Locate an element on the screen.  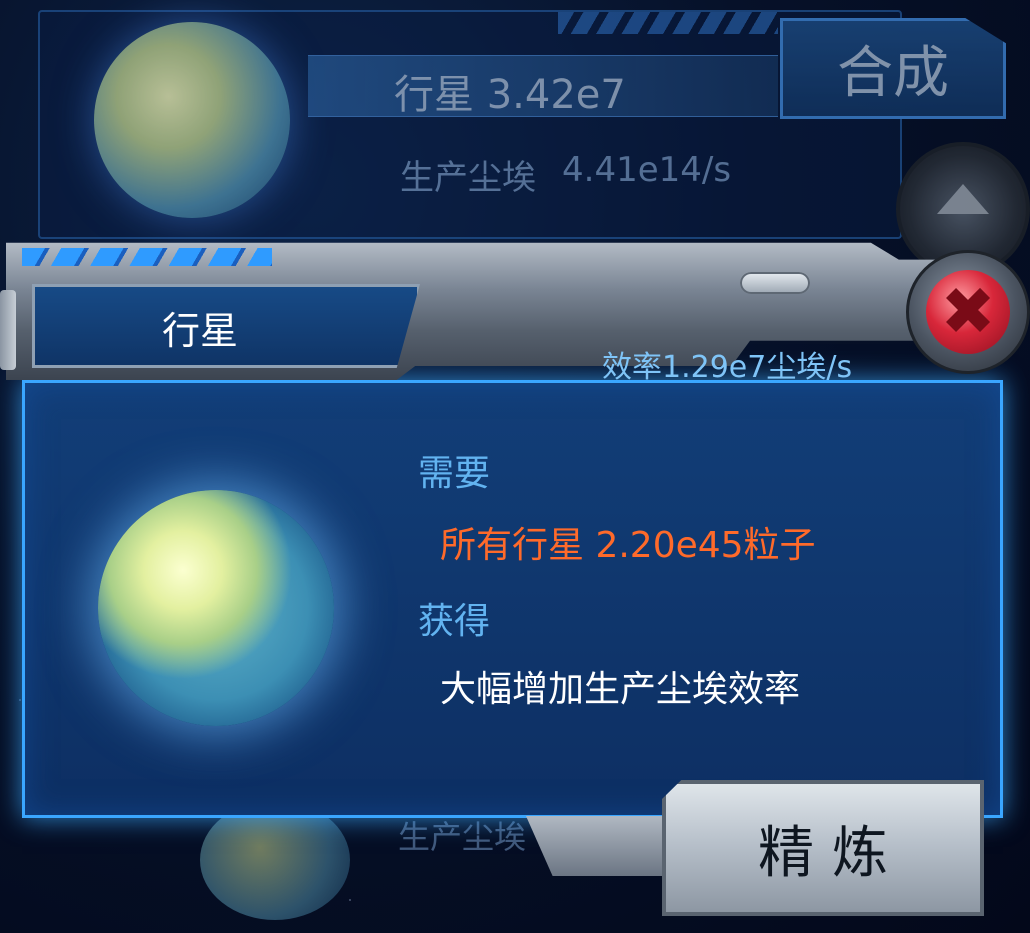
header-bolts is located at coordinates (775, 283).